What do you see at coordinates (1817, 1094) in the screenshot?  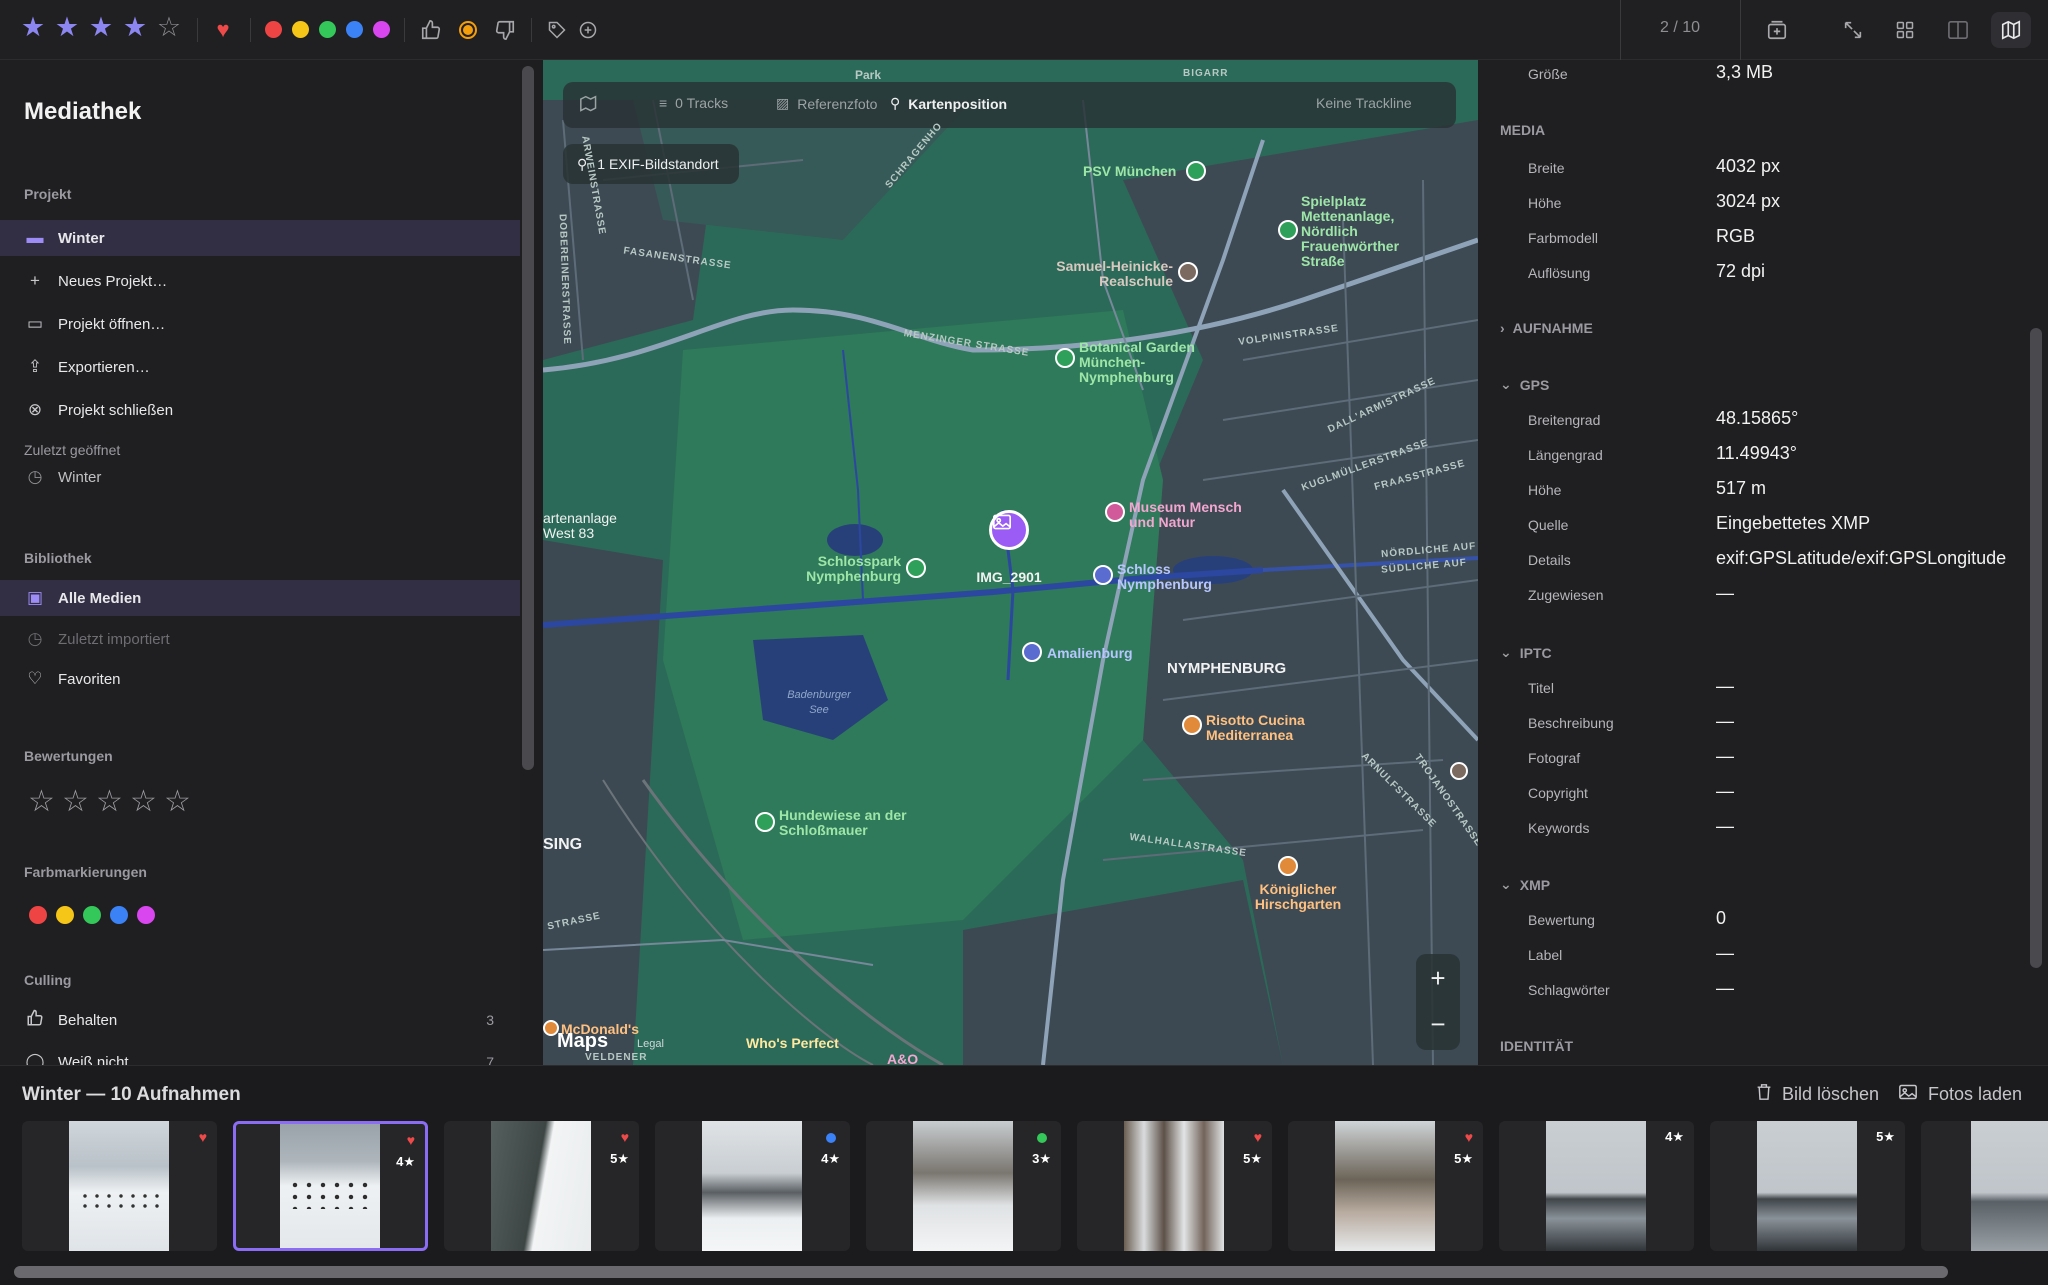 I see `delete-image-button: Bild löschen` at bounding box center [1817, 1094].